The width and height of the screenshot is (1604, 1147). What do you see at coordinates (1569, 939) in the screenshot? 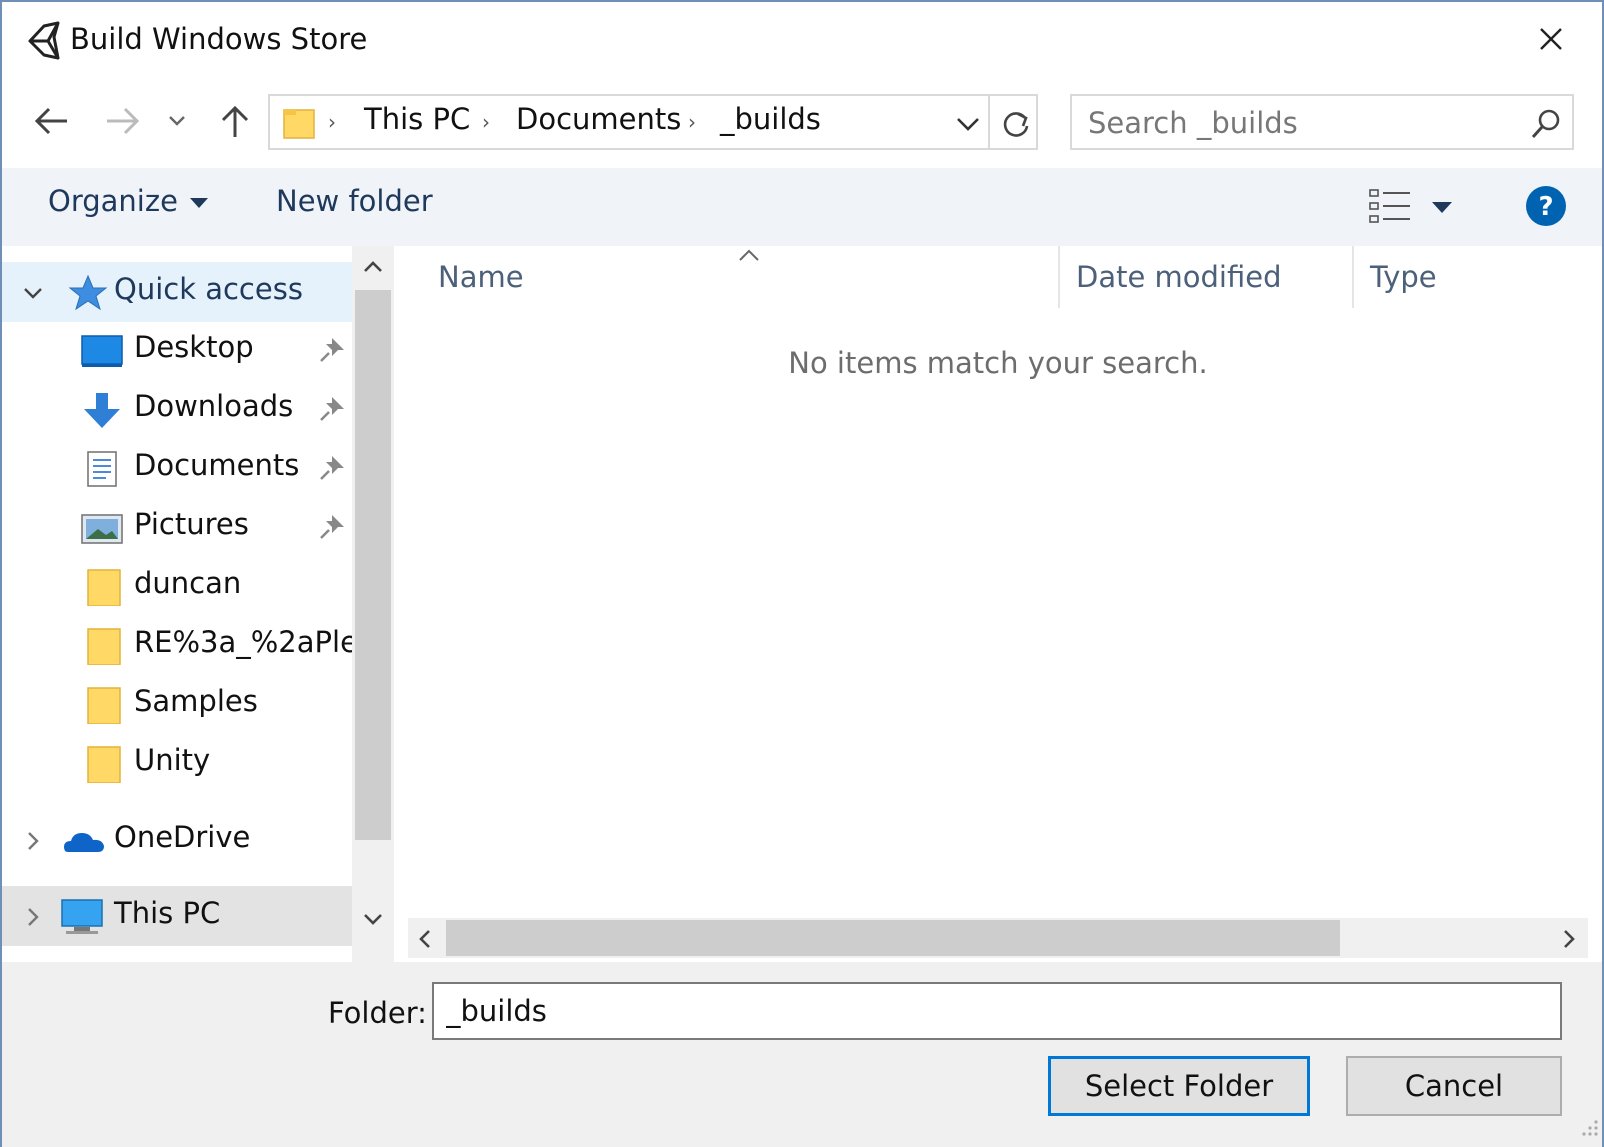
I see `scroll-right-icon` at bounding box center [1569, 939].